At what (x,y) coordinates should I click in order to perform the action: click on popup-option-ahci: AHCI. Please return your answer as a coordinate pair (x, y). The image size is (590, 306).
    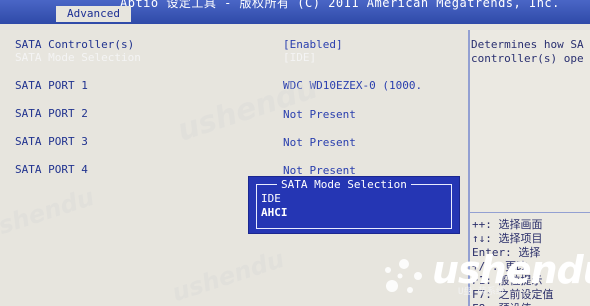
    Looking at the image, I should click on (274, 212).